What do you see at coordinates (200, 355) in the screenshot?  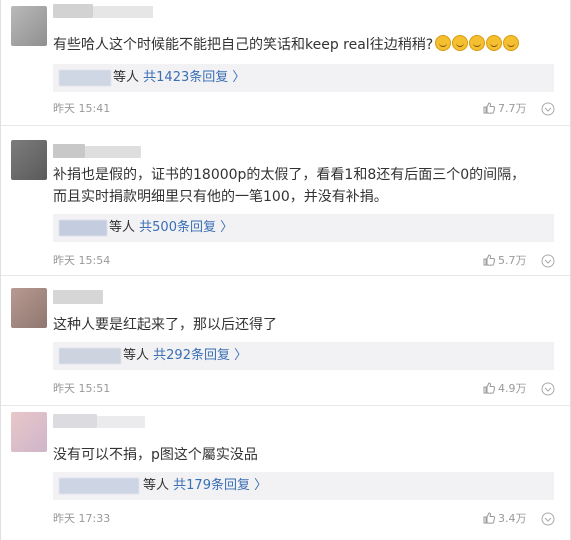 I see `reply-count-link: 共292条回复 〉` at bounding box center [200, 355].